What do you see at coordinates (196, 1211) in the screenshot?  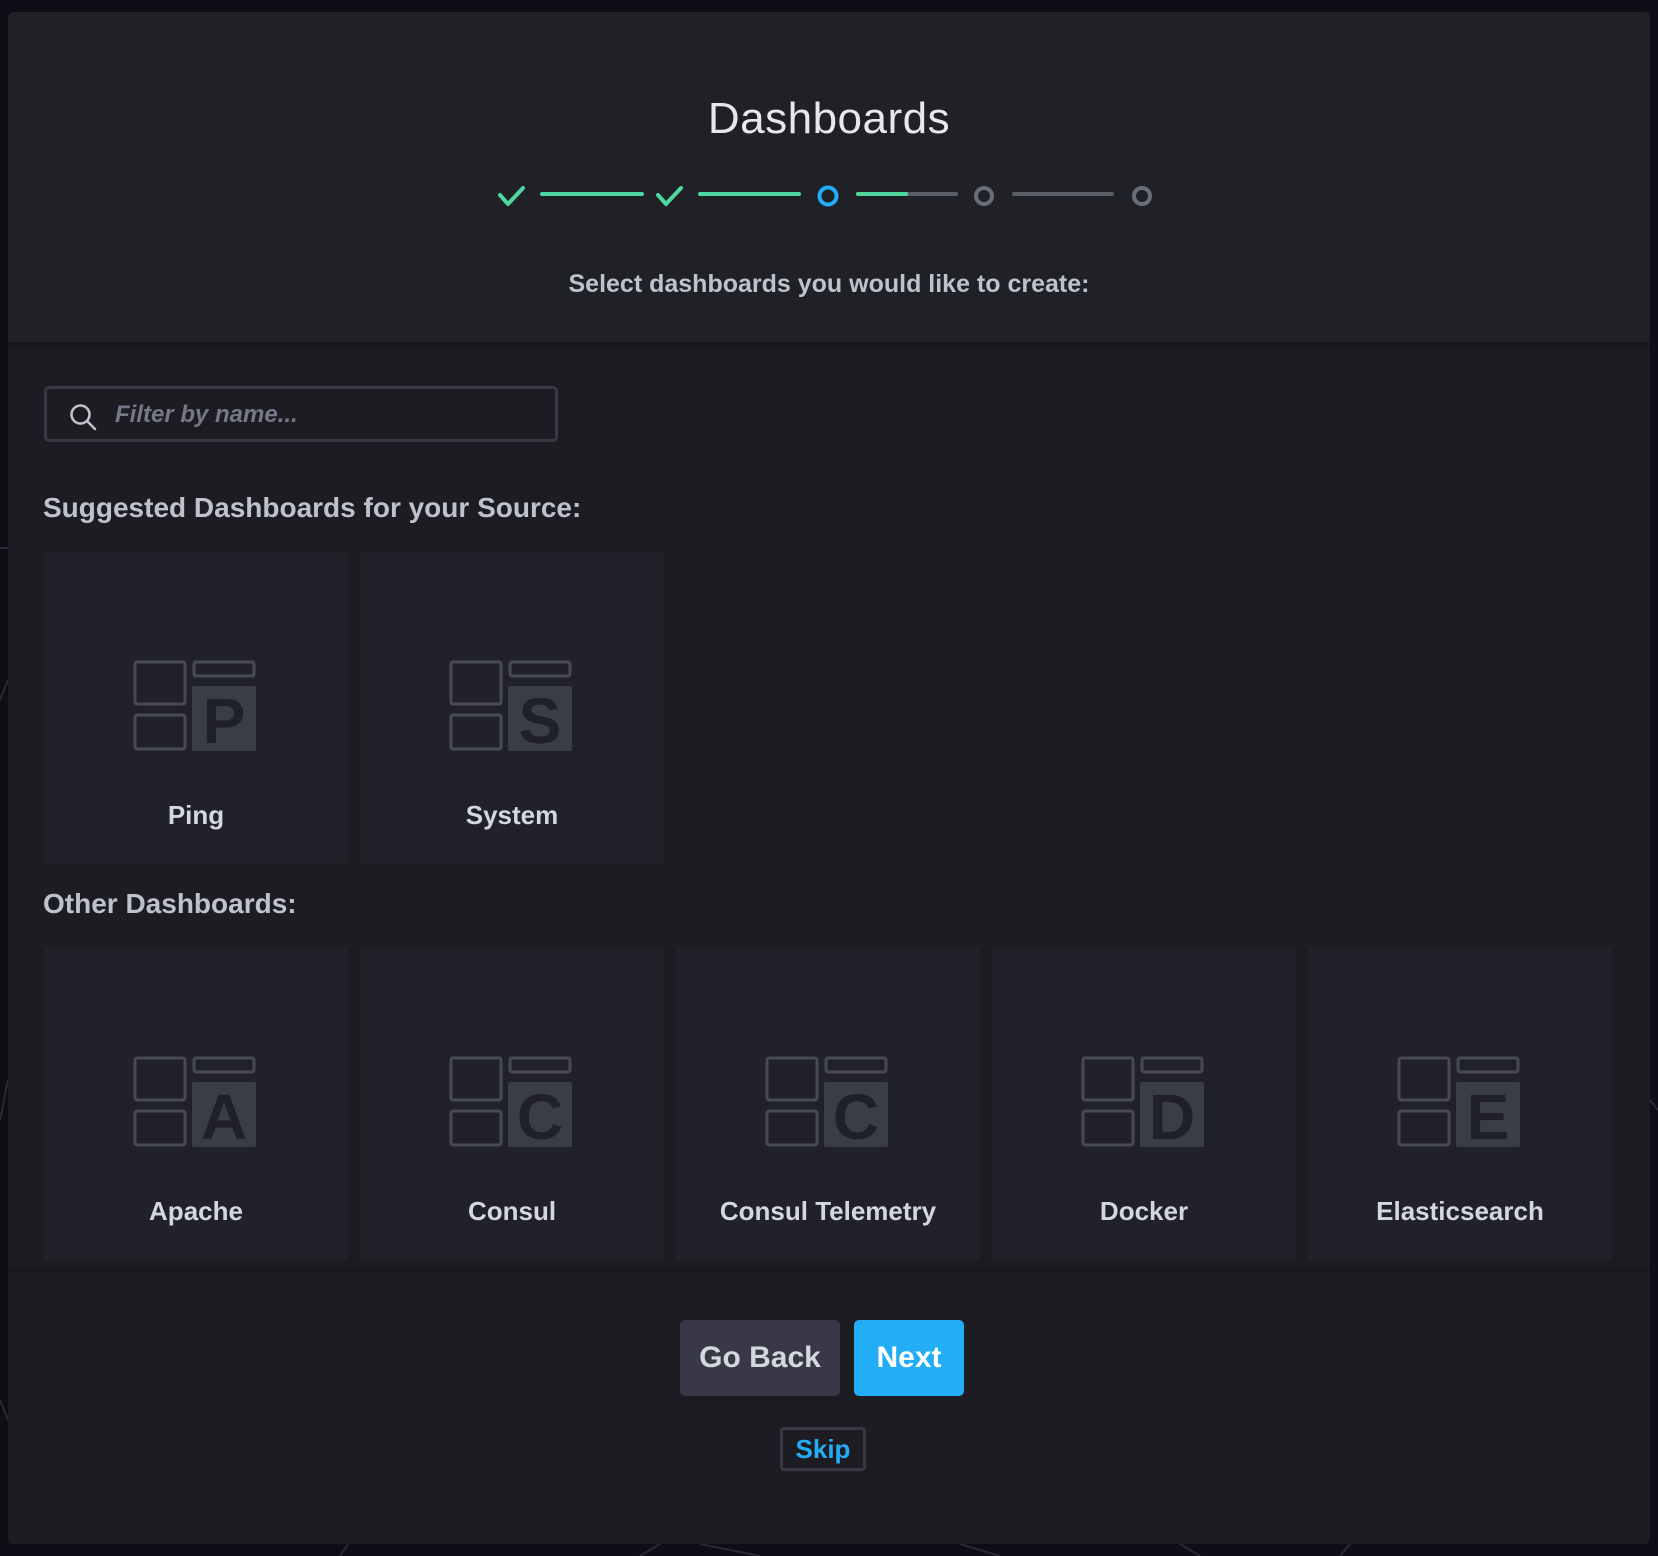 I see `dashboard-card-name: Apache` at bounding box center [196, 1211].